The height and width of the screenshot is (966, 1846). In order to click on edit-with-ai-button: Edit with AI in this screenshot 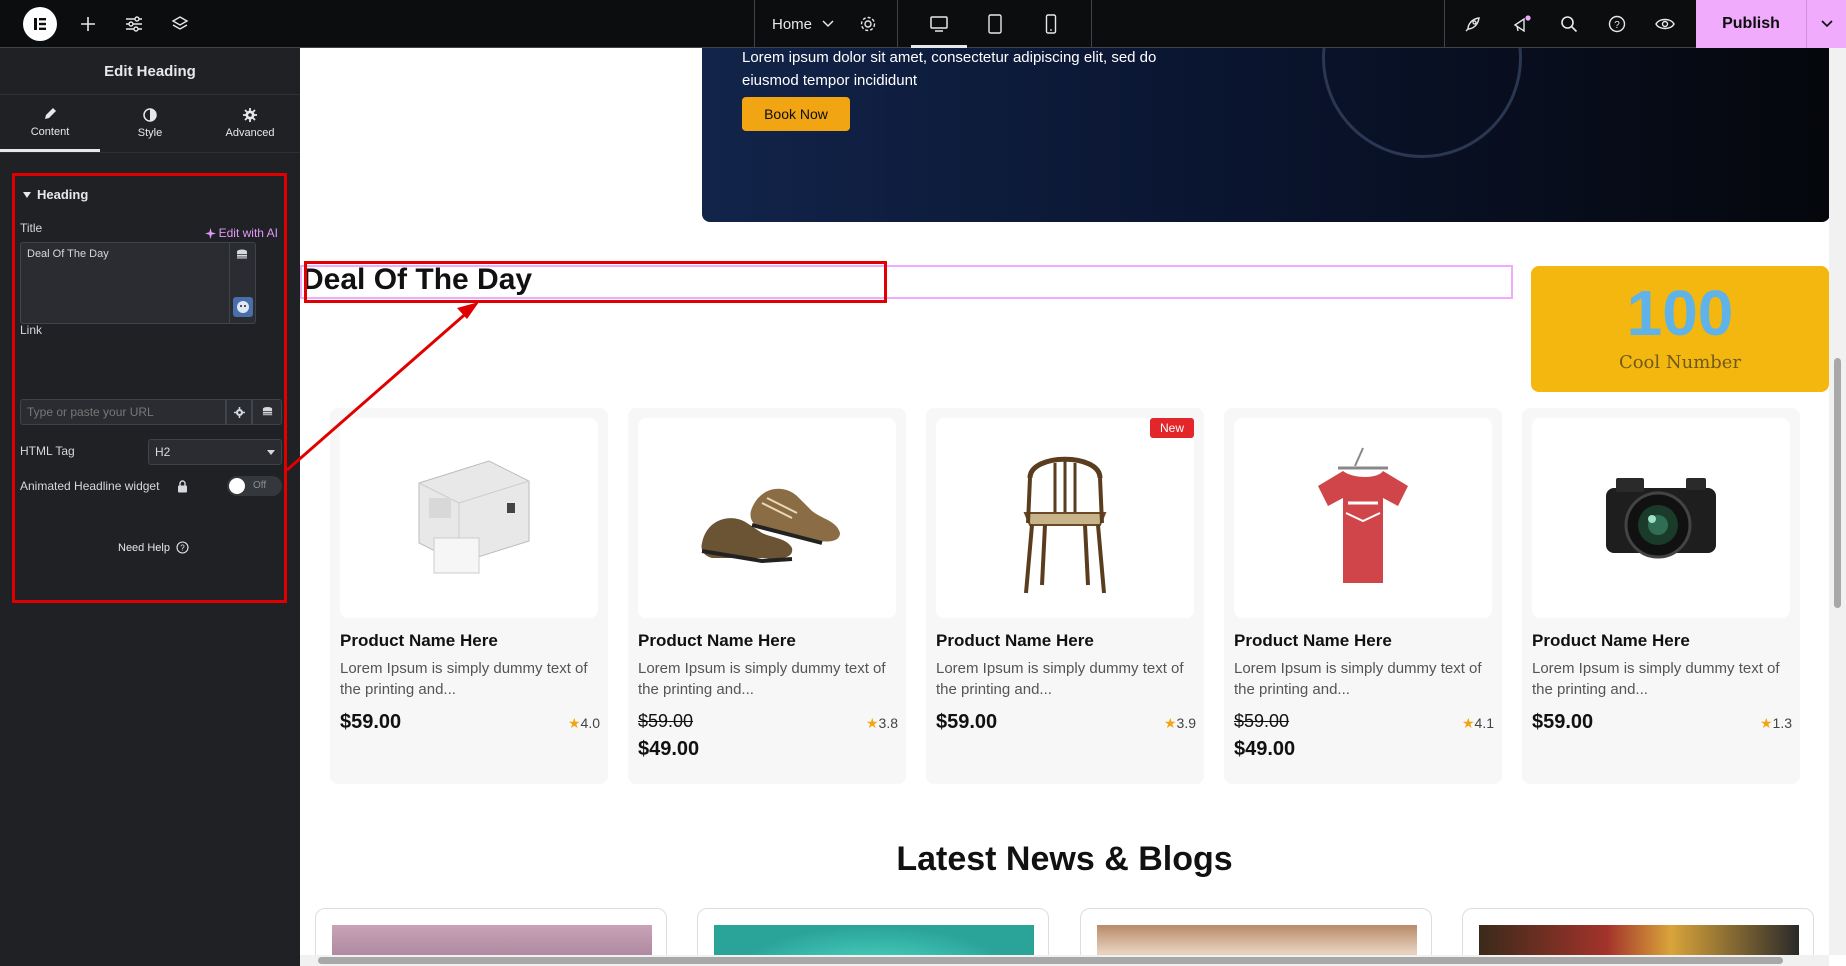, I will do `click(241, 233)`.